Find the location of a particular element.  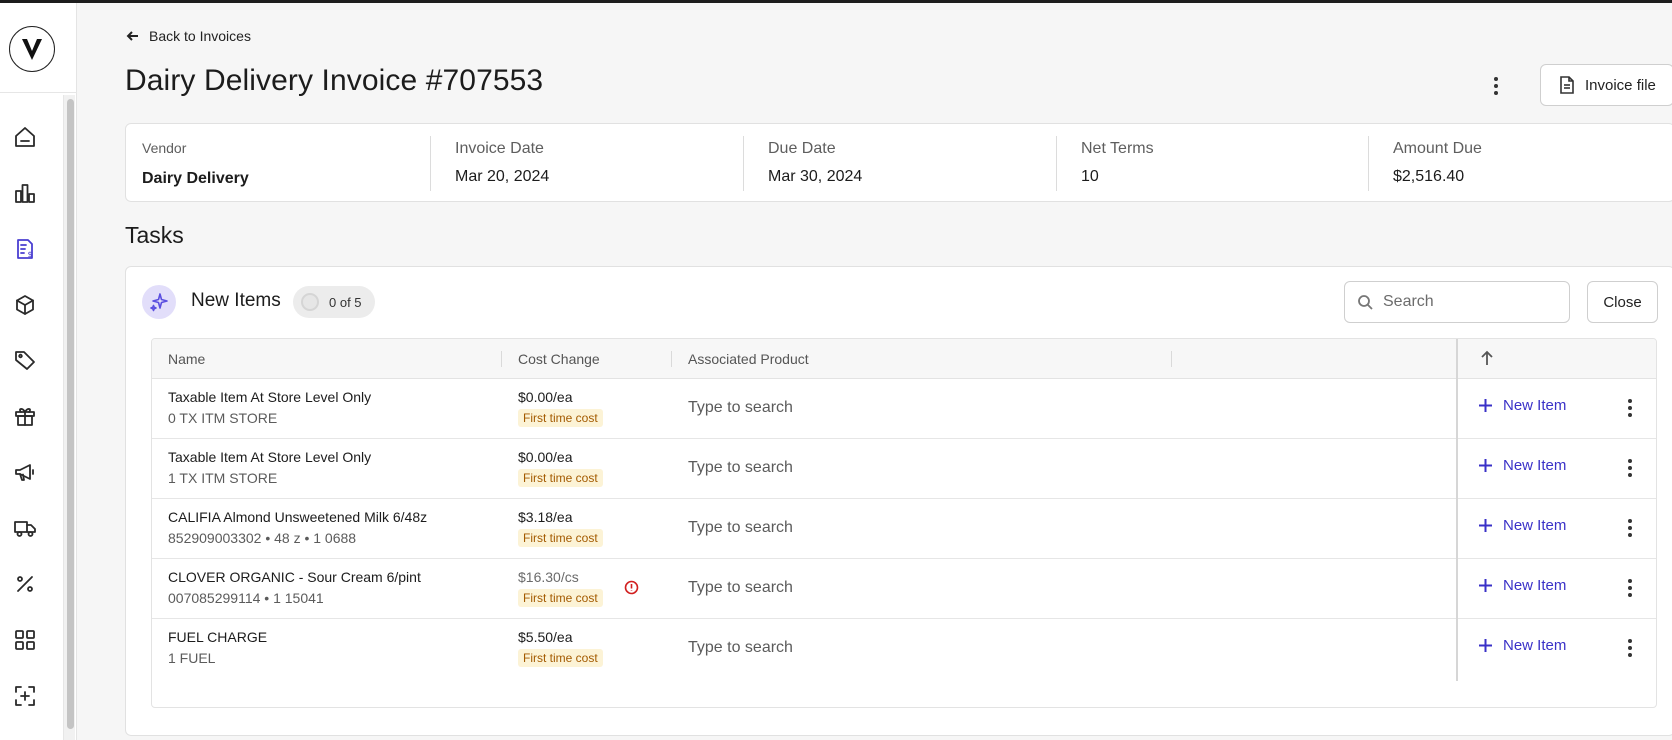

scan-icon is located at coordinates (25, 696).